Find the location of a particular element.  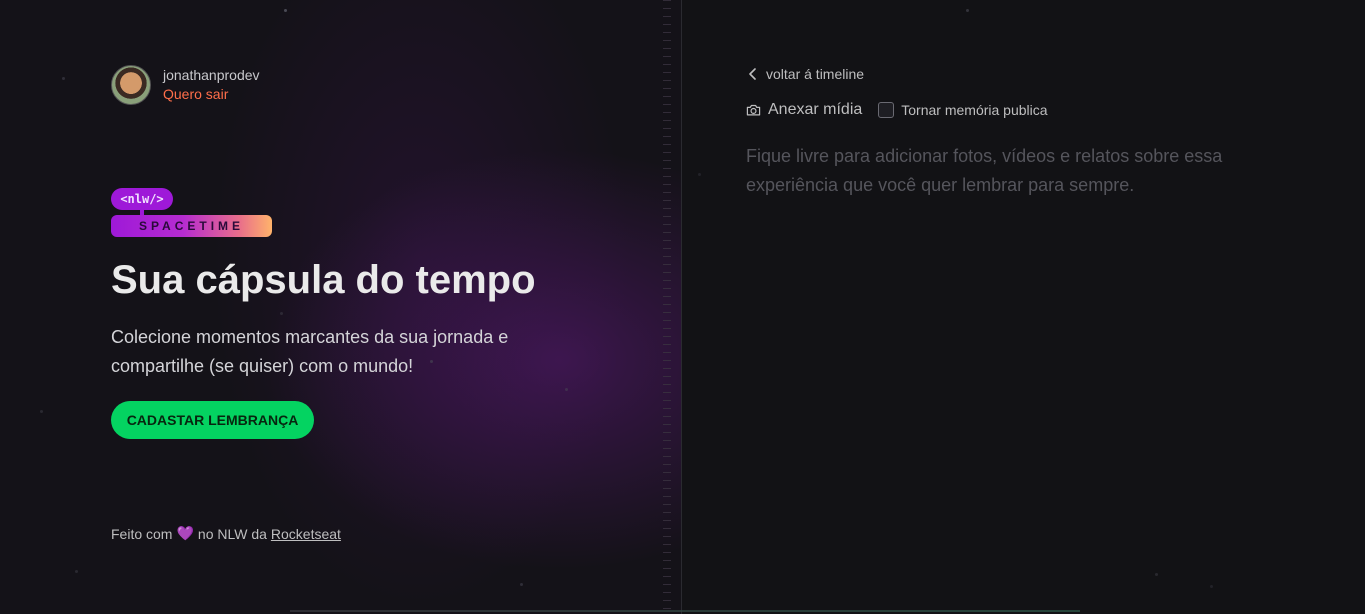

avatar is located at coordinates (131, 85).